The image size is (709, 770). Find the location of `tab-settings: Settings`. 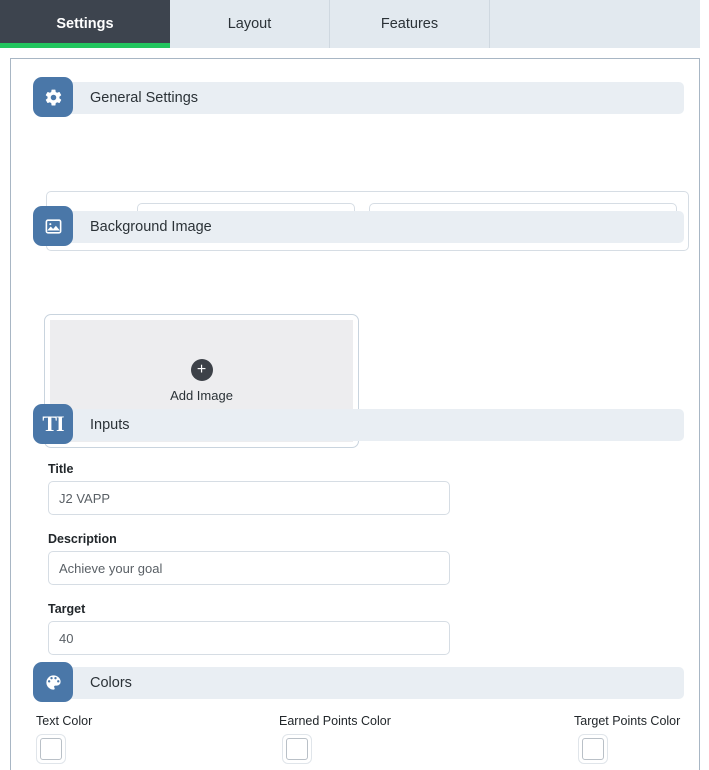

tab-settings: Settings is located at coordinates (85, 24).